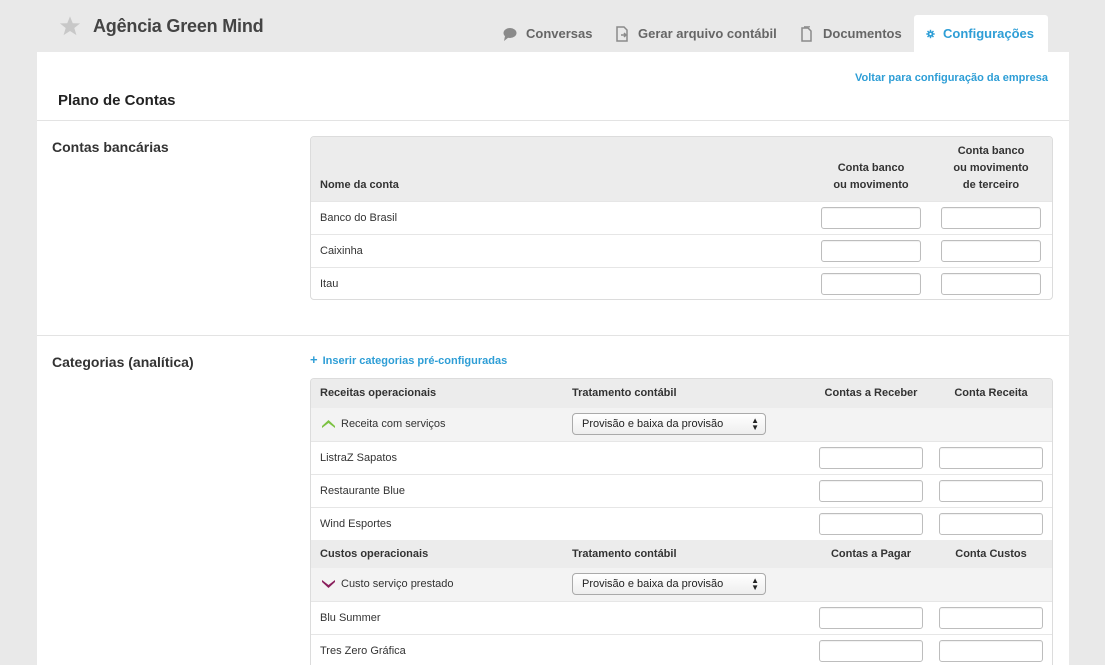 The height and width of the screenshot is (665, 1105). I want to click on column-header-account-name: Nome da conta, so click(359, 185).